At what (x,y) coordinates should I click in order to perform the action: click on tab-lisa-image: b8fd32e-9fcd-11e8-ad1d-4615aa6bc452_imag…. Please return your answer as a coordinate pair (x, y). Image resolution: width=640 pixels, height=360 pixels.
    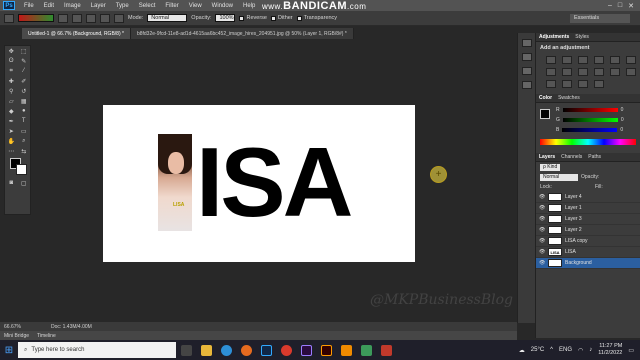
    Looking at the image, I should click on (242, 33).